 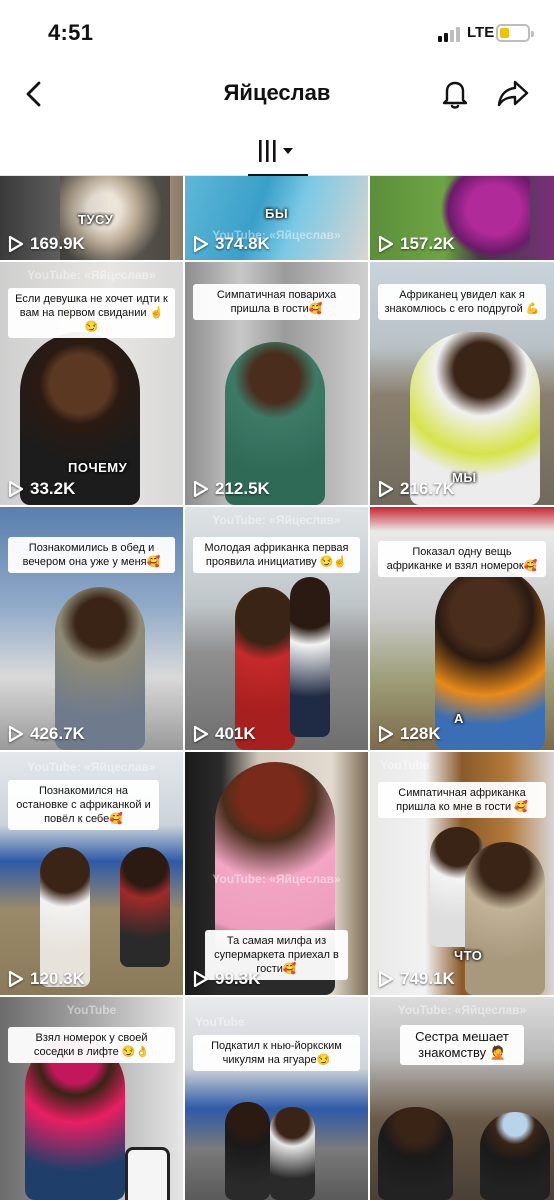 I want to click on view-count: 128K, so click(x=409, y=734).